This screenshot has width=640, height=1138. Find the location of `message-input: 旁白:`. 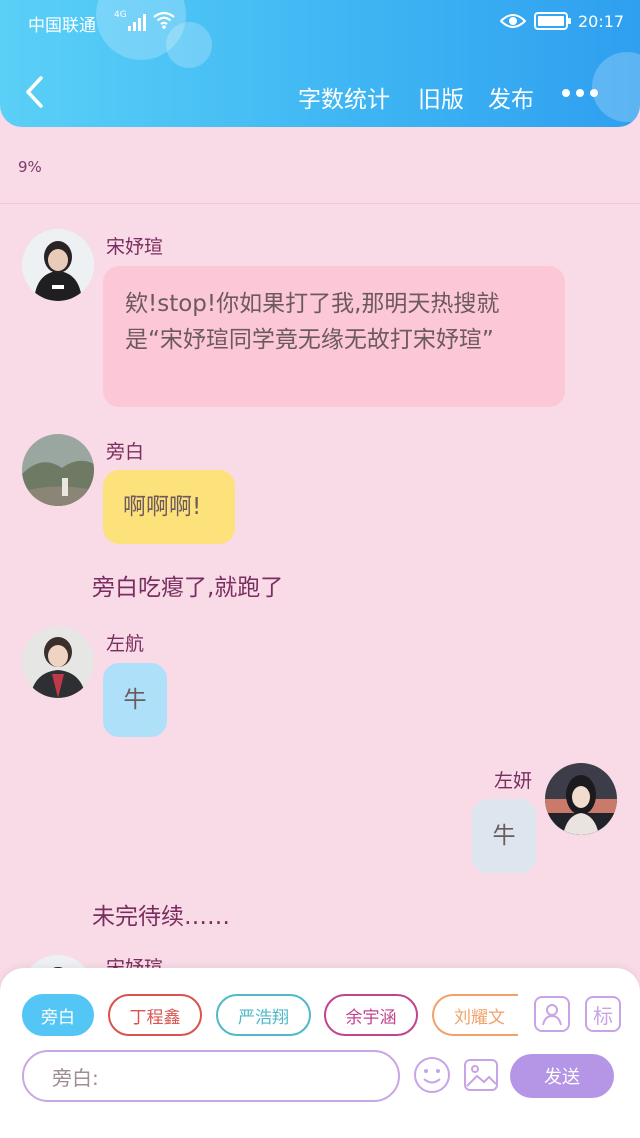

message-input: 旁白: is located at coordinates (211, 1076).